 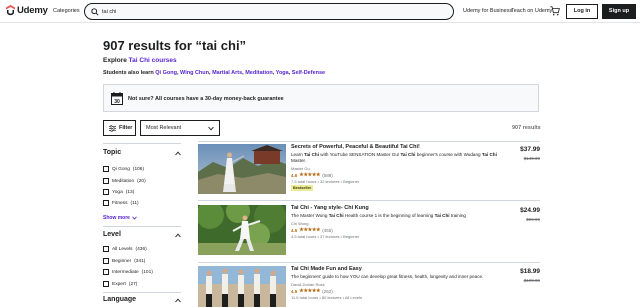 What do you see at coordinates (582, 11) in the screenshot?
I see `login-button: Log in` at bounding box center [582, 11].